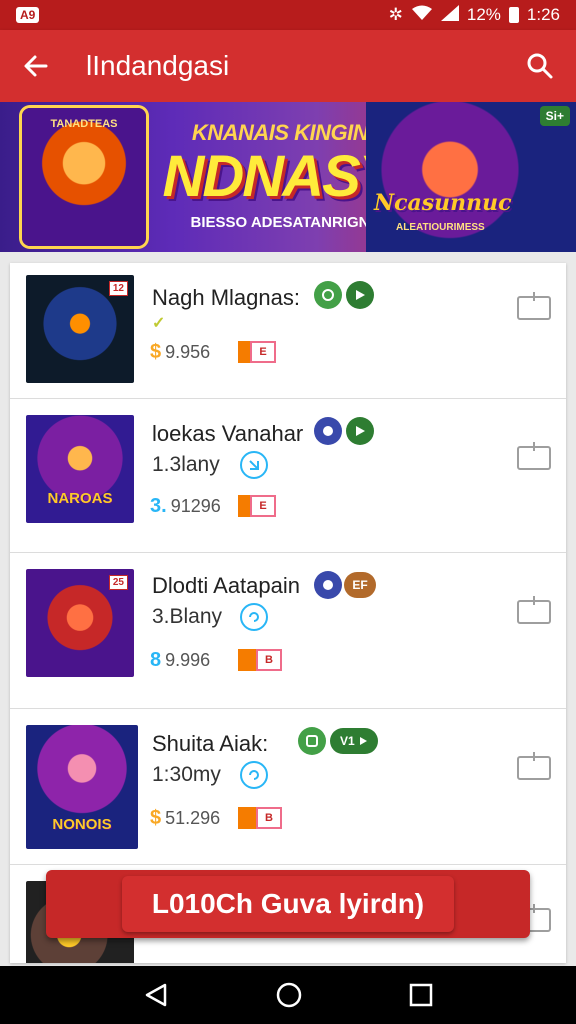  I want to click on price-value: 9.956, so click(188, 352).